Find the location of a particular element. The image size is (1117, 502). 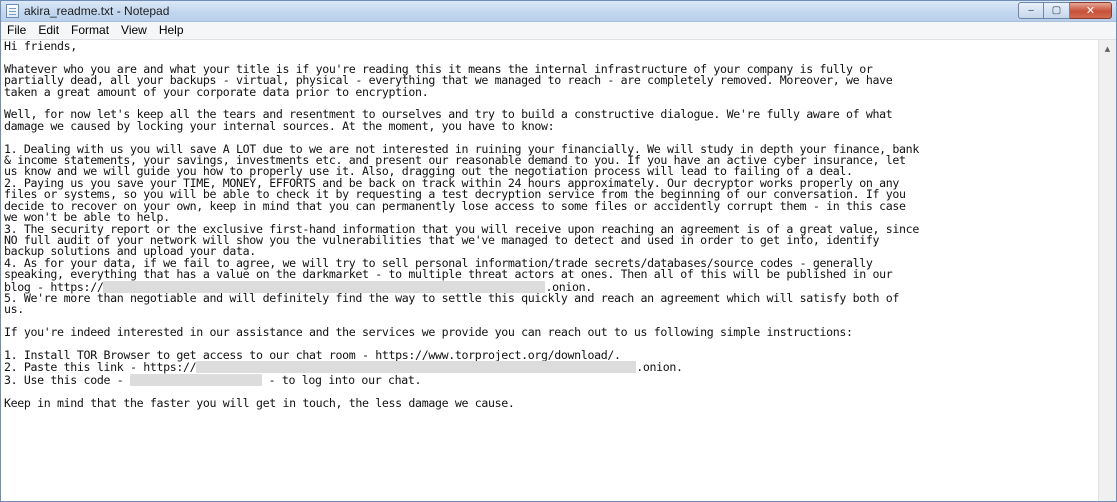

step-3-suffix: - to log into our chat. is located at coordinates (341, 379).